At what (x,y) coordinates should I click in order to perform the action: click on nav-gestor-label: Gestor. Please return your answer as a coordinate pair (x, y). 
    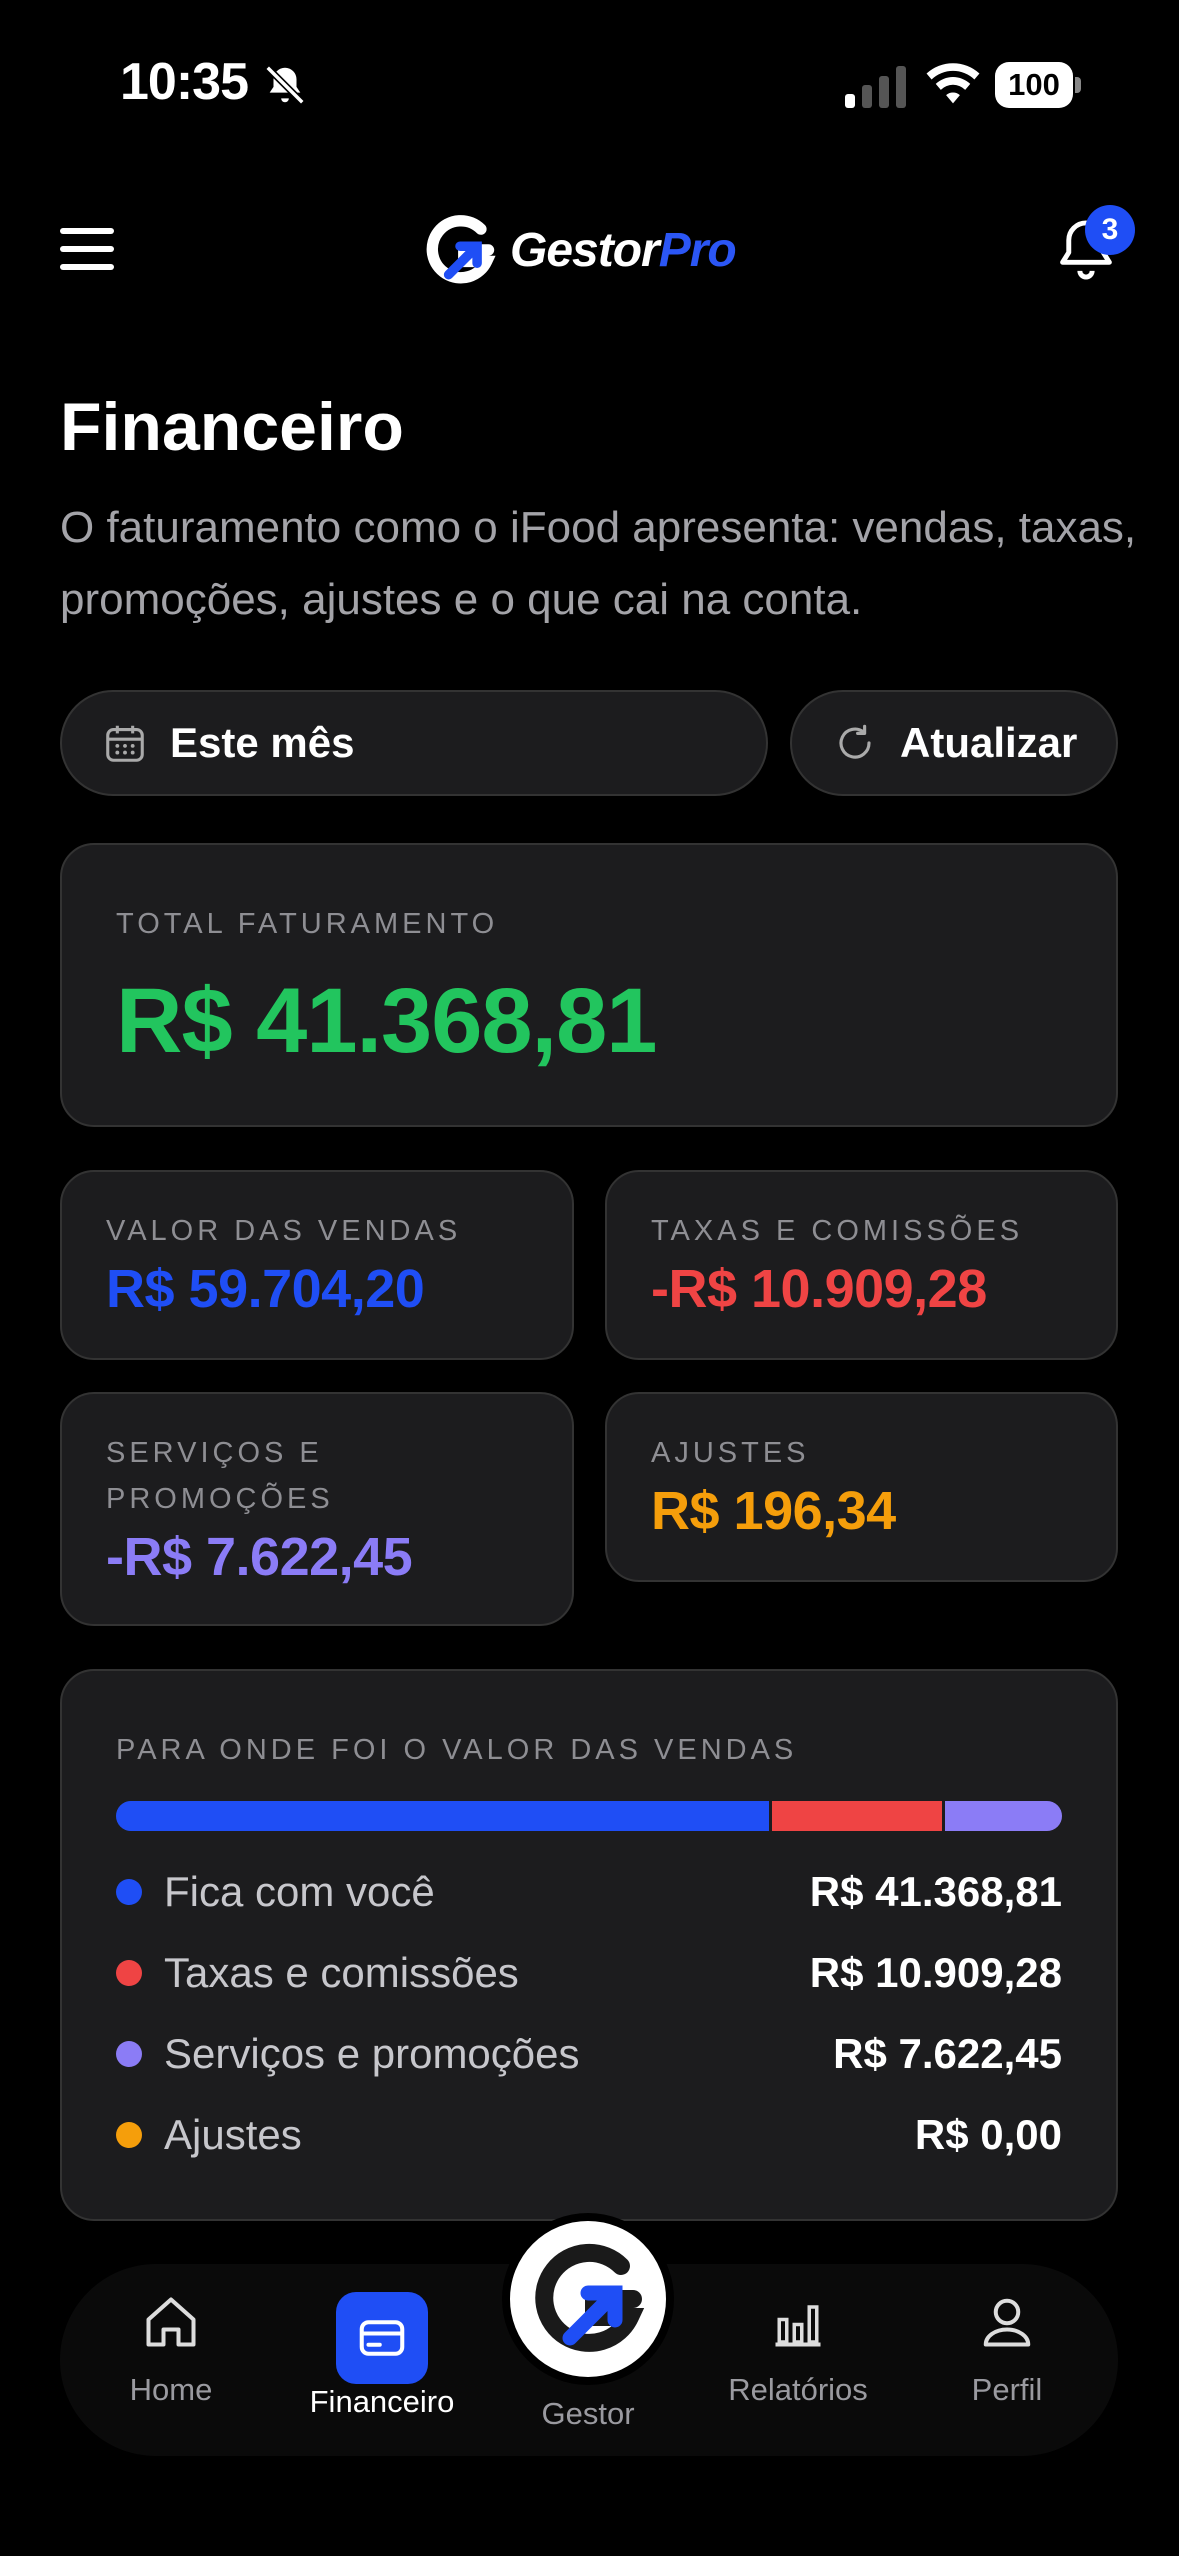
    Looking at the image, I should click on (588, 2413).